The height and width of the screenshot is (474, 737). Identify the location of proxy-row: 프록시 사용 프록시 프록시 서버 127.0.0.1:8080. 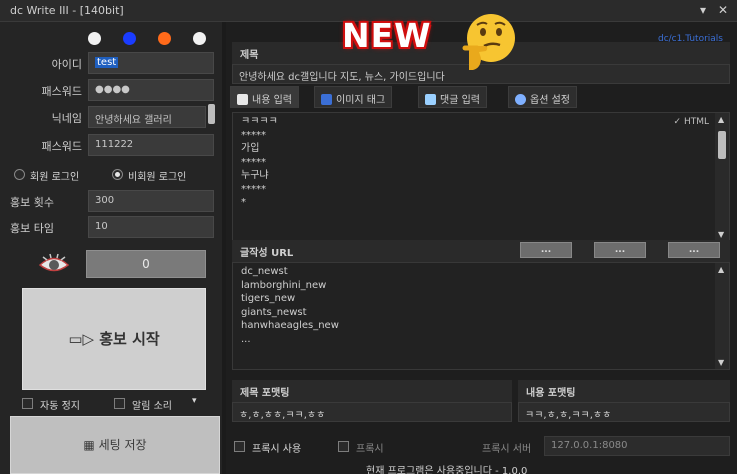
(481, 447).